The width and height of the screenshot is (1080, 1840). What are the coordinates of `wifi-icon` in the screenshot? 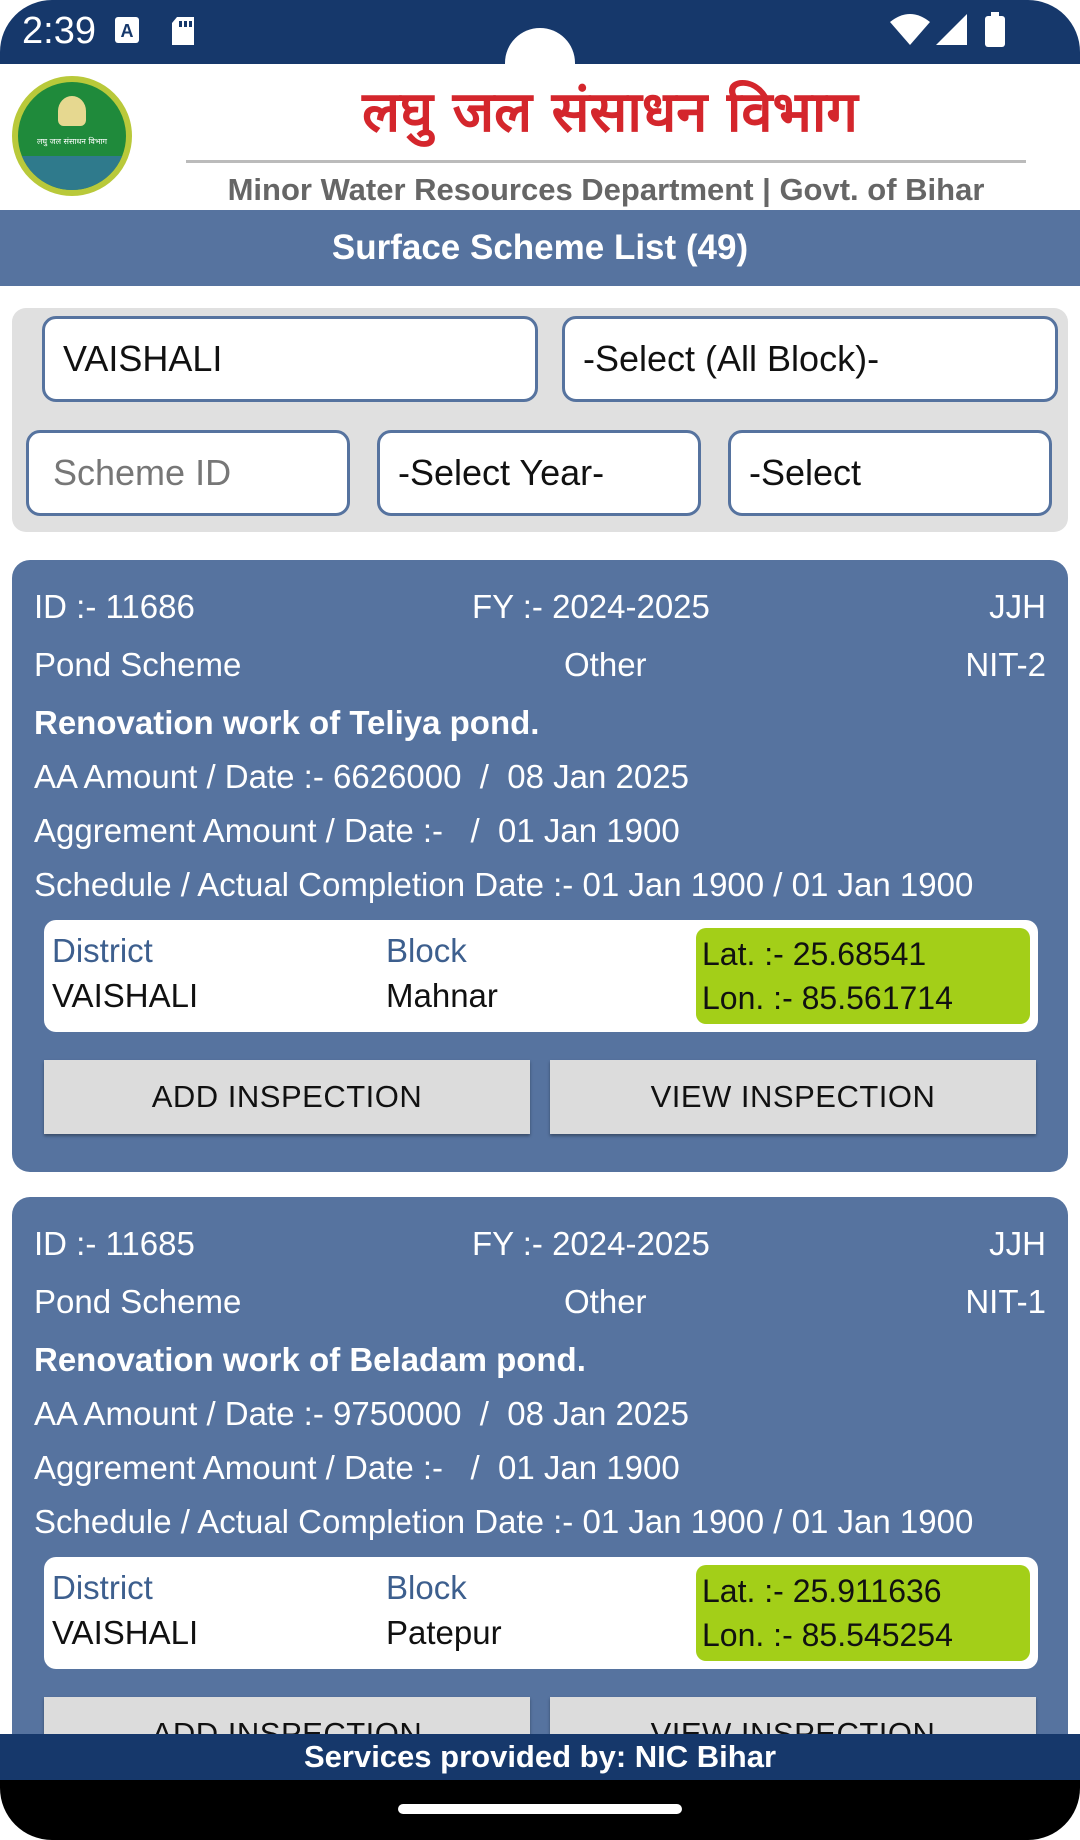 It's located at (910, 32).